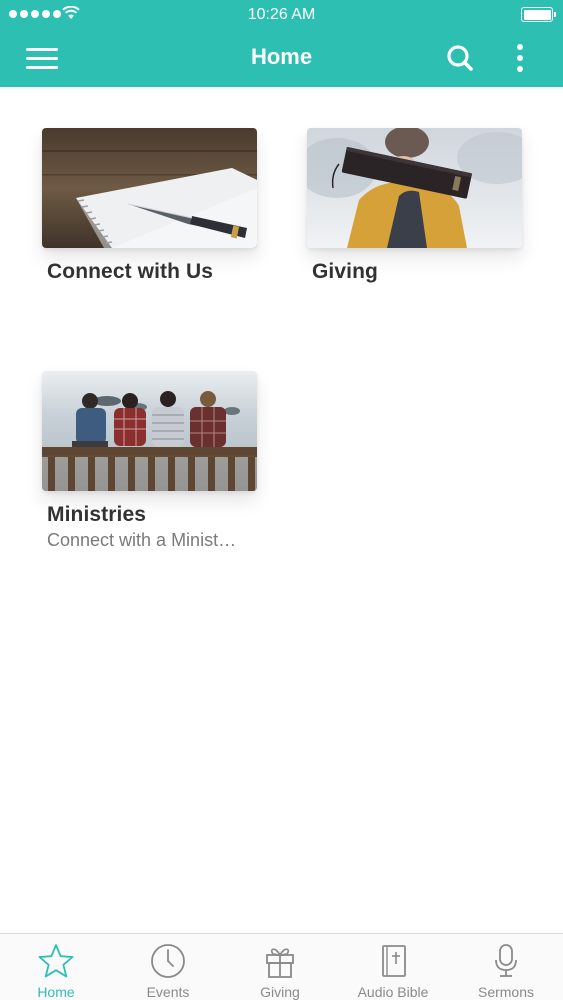 Image resolution: width=563 pixels, height=1000 pixels. I want to click on tile-giving: Giving, so click(414, 206).